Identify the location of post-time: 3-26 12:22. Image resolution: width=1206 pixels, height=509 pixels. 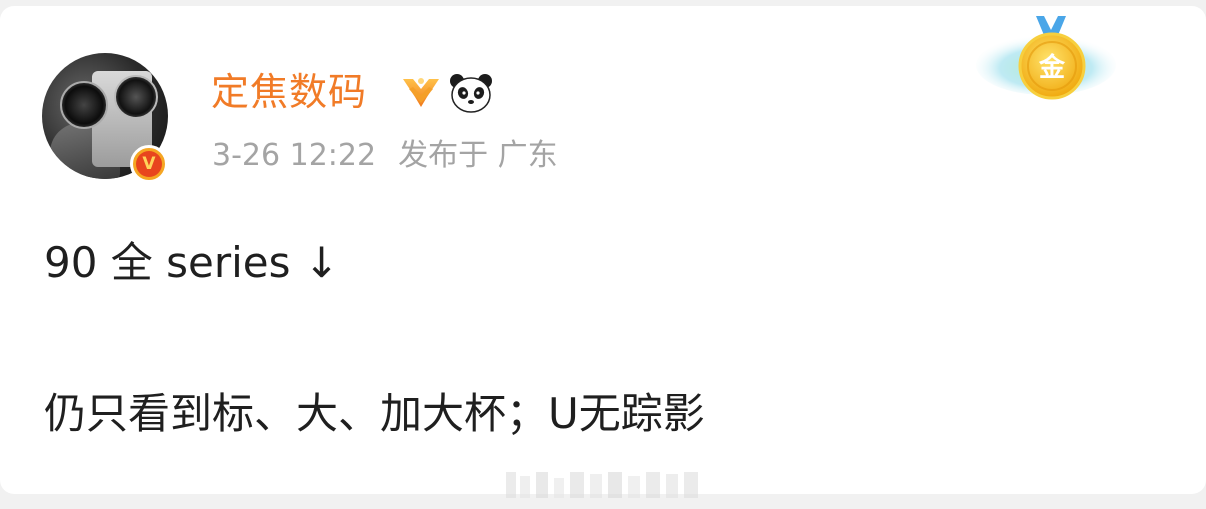
(294, 155).